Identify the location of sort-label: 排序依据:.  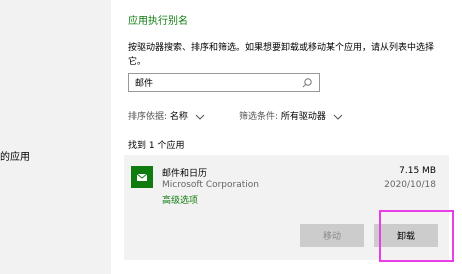
(148, 117).